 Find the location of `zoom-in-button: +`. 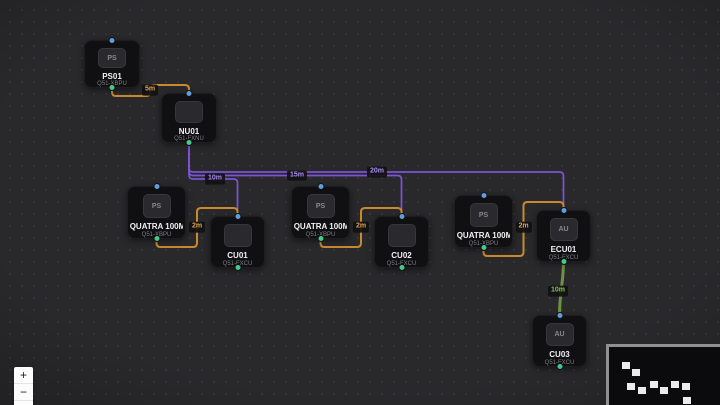

zoom-in-button: + is located at coordinates (23, 375).